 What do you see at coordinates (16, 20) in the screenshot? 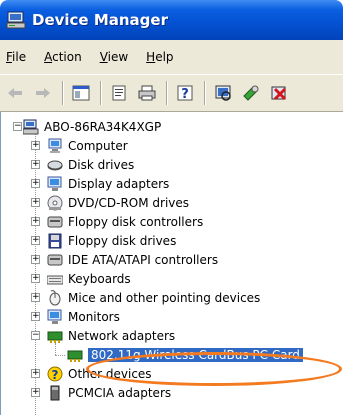
I see `device-manager-icon` at bounding box center [16, 20].